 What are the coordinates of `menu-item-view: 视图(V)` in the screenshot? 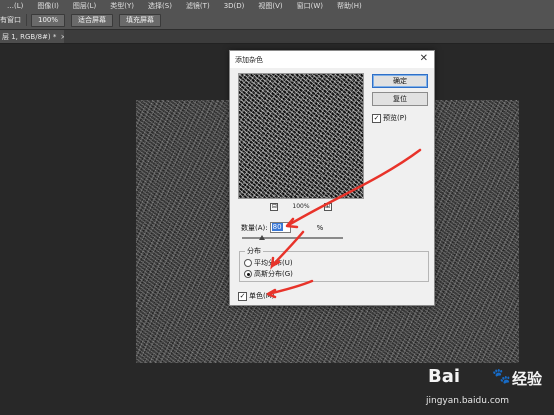 It's located at (270, 6).